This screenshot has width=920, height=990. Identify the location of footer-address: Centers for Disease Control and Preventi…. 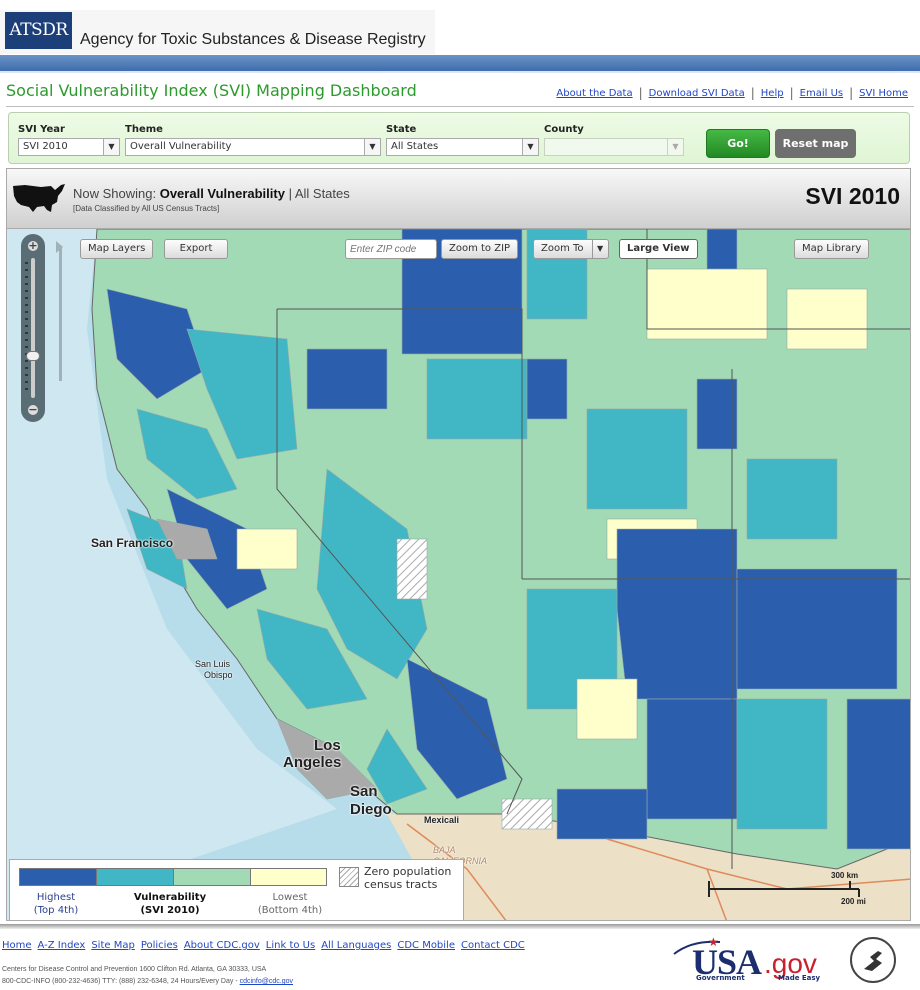
(147, 976).